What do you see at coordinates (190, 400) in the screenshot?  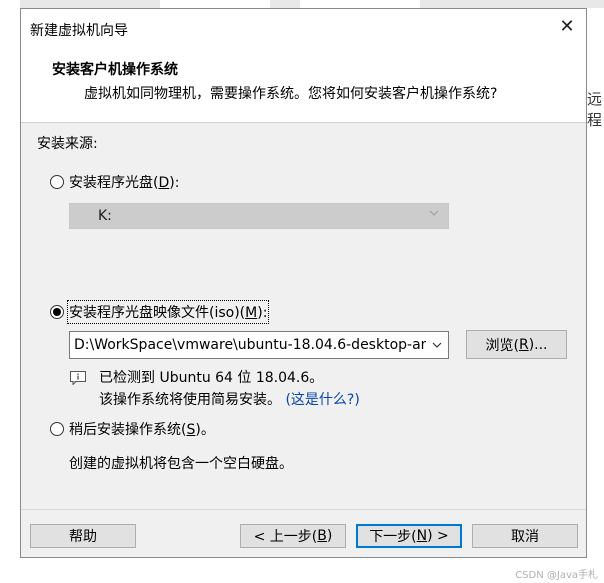 I see `easy-install-text: 该操作系统将使用简易安装。` at bounding box center [190, 400].